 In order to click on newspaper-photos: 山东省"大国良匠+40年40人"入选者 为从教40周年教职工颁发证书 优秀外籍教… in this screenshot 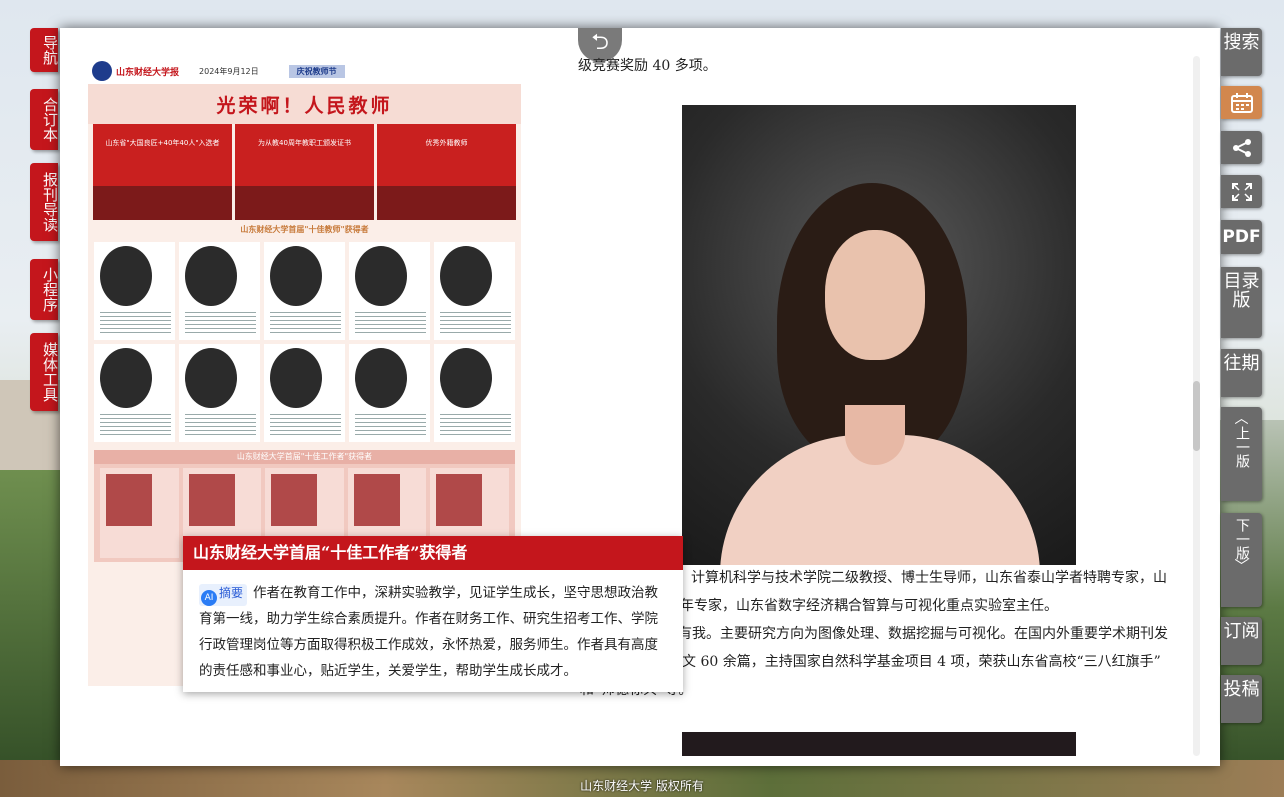, I will do `click(304, 172)`.